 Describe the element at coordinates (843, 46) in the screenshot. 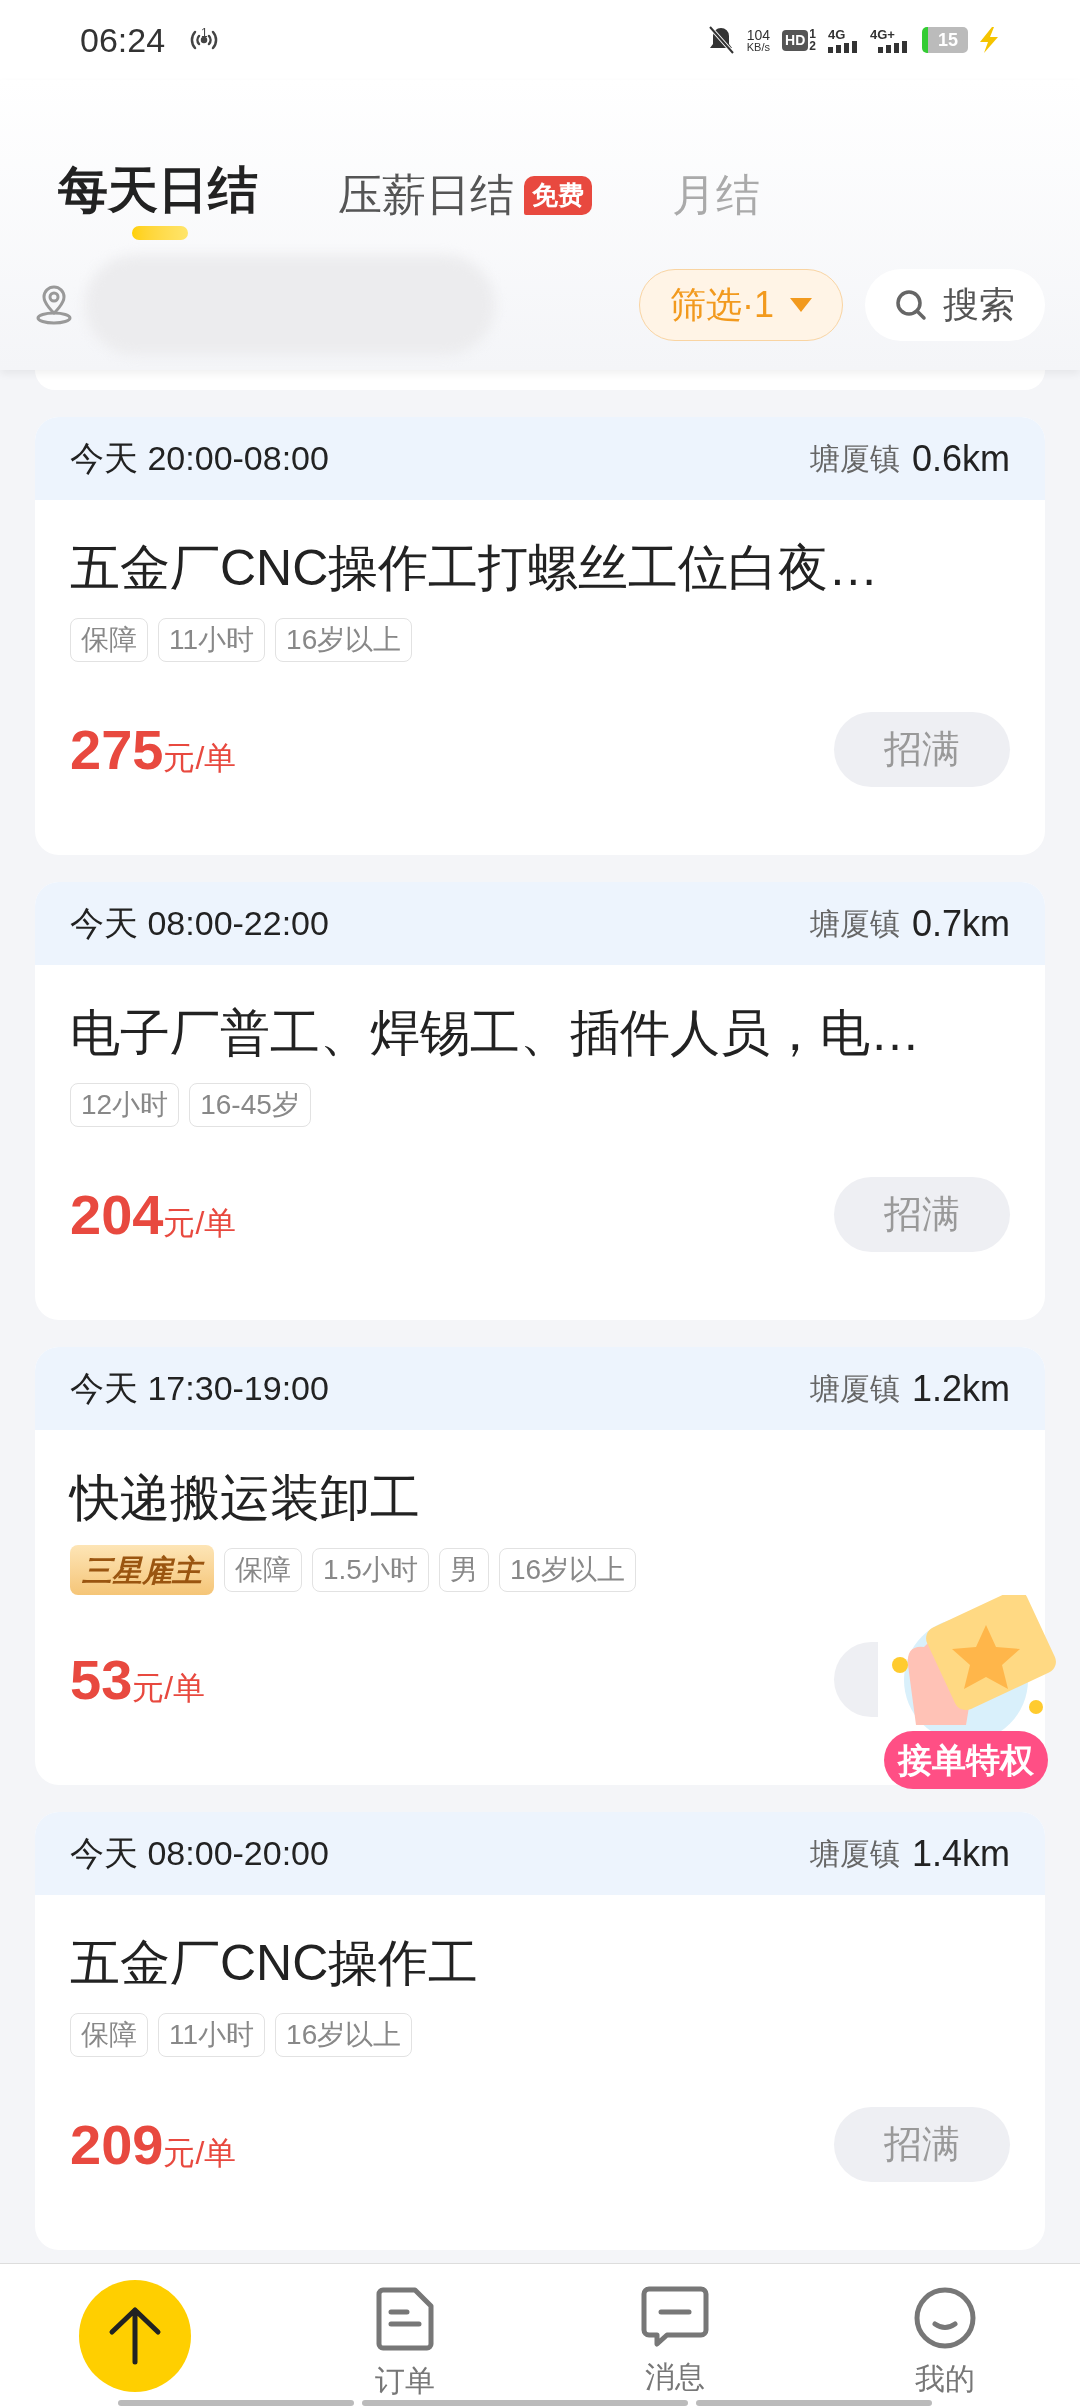

I see `signal-icon` at that location.